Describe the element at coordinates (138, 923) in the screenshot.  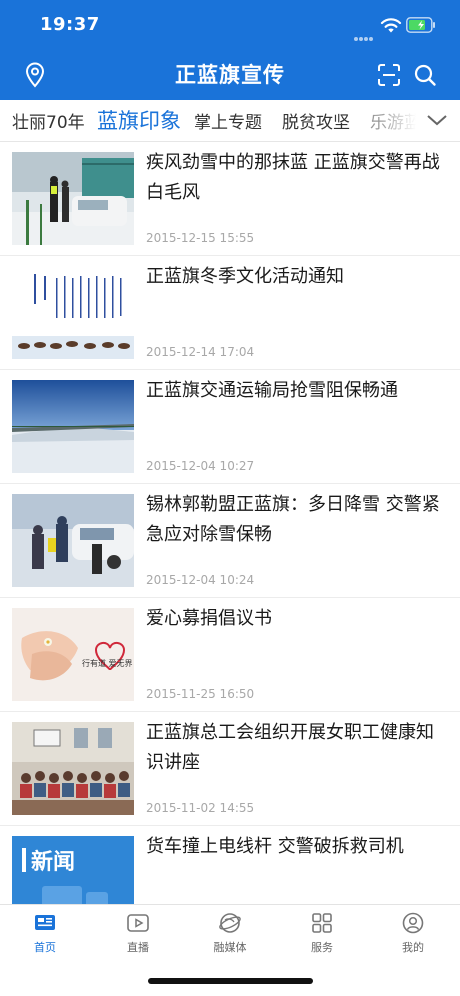
I see `live-play-icon` at that location.